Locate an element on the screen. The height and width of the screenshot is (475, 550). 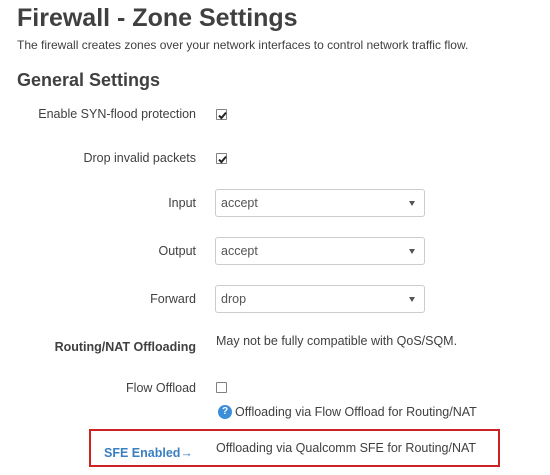
section-title-general: General Settings is located at coordinates (89, 80).